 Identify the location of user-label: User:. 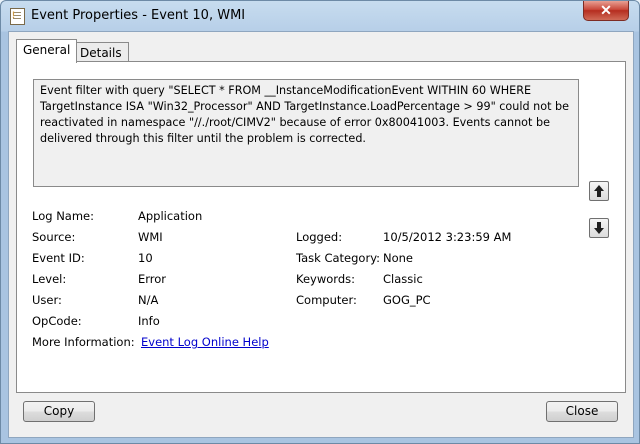
(47, 300).